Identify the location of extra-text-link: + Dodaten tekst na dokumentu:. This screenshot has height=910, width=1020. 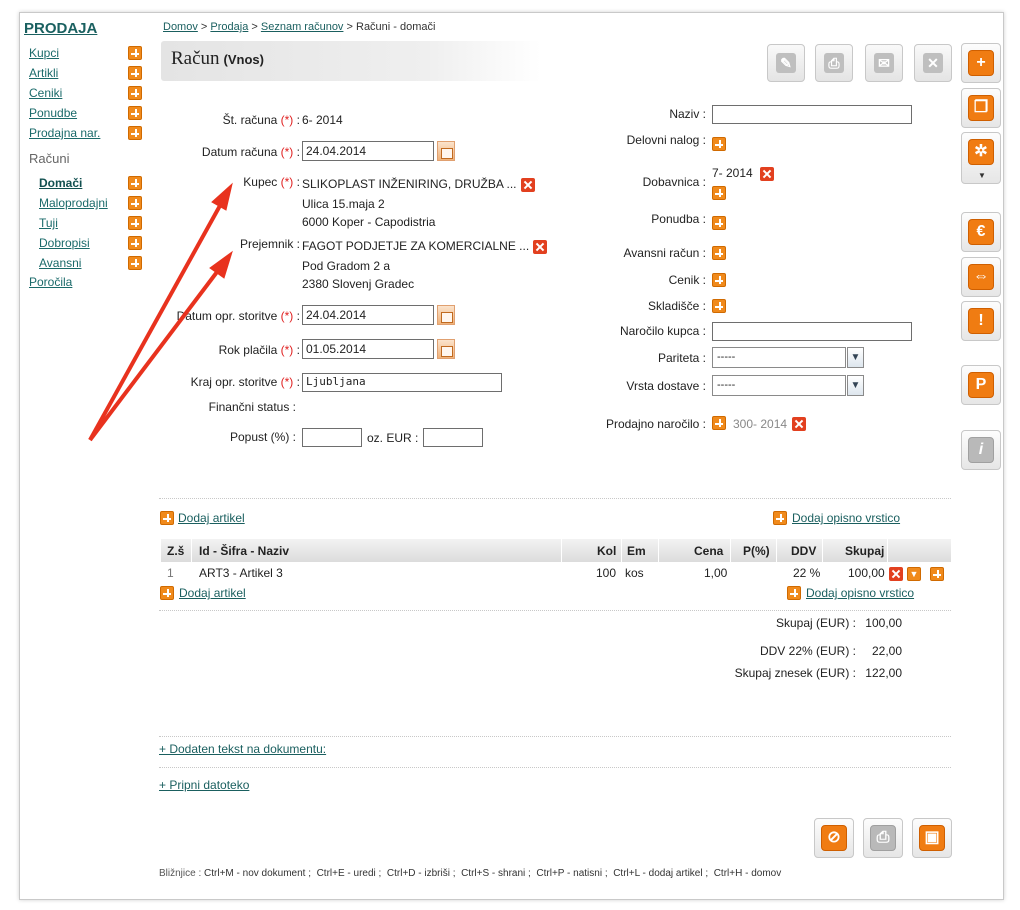
(242, 749).